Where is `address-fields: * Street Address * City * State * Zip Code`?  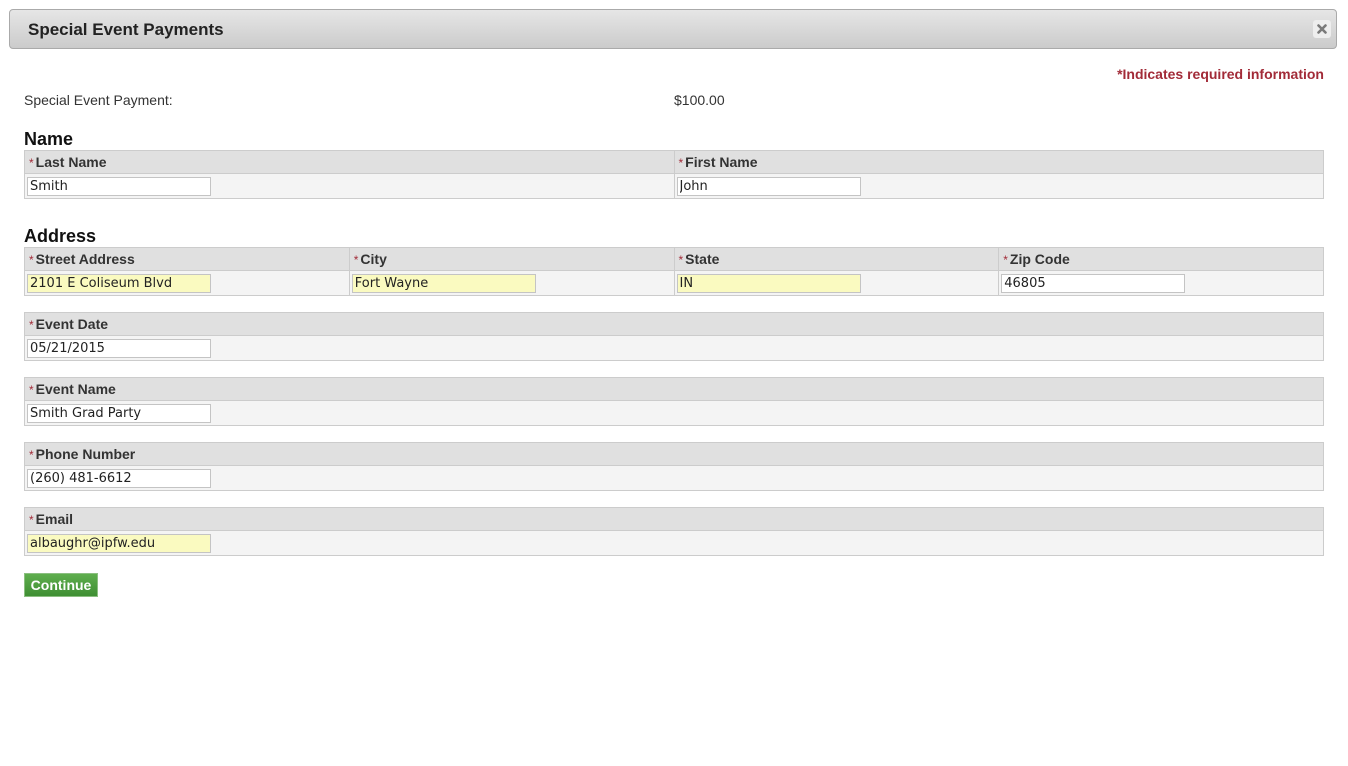
address-fields: * Street Address * City * State * Zip Code is located at coordinates (674, 271).